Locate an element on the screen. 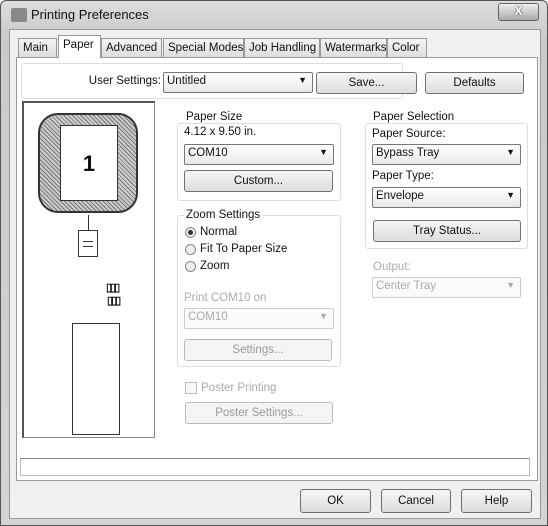  normal-label: Normal is located at coordinates (218, 232).